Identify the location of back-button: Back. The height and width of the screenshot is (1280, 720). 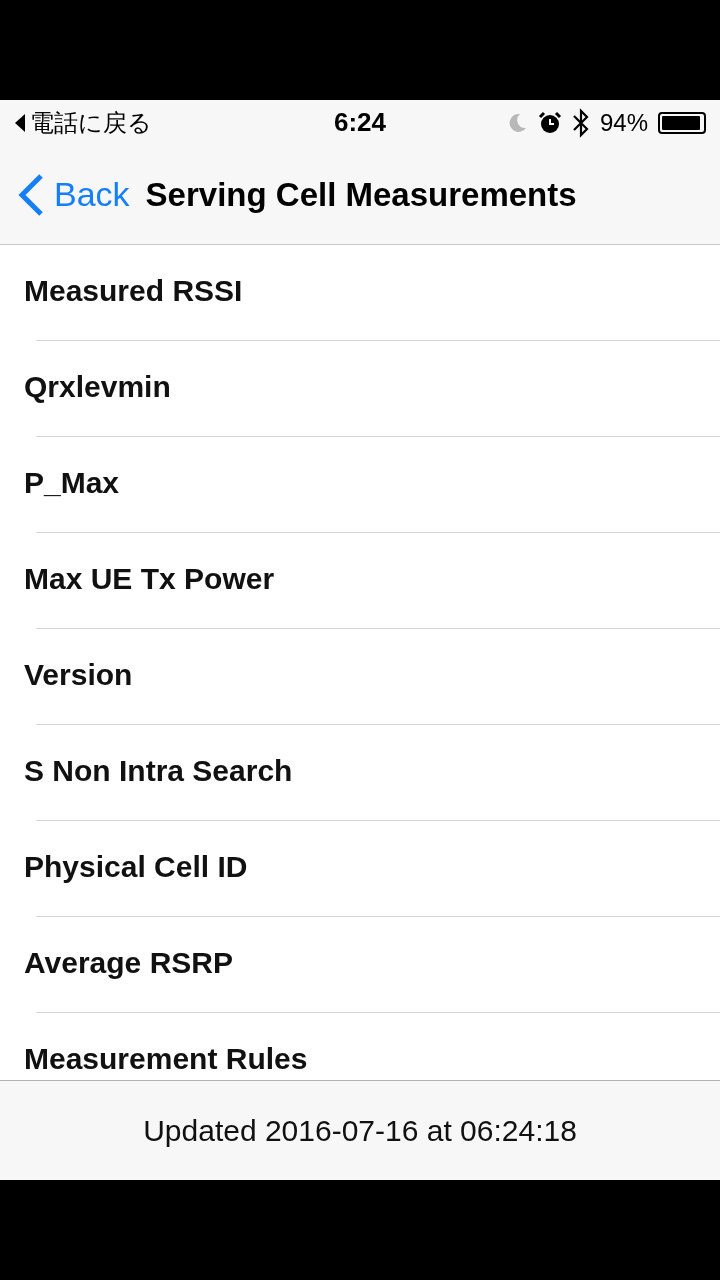
(74, 194).